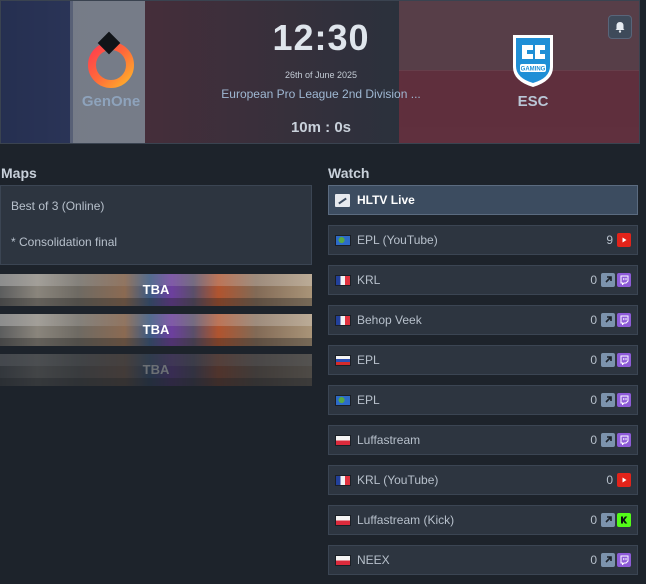 This screenshot has width=646, height=584. Describe the element at coordinates (483, 520) in the screenshot. I see `stream-row: Luffastream (Kick) 0` at that location.